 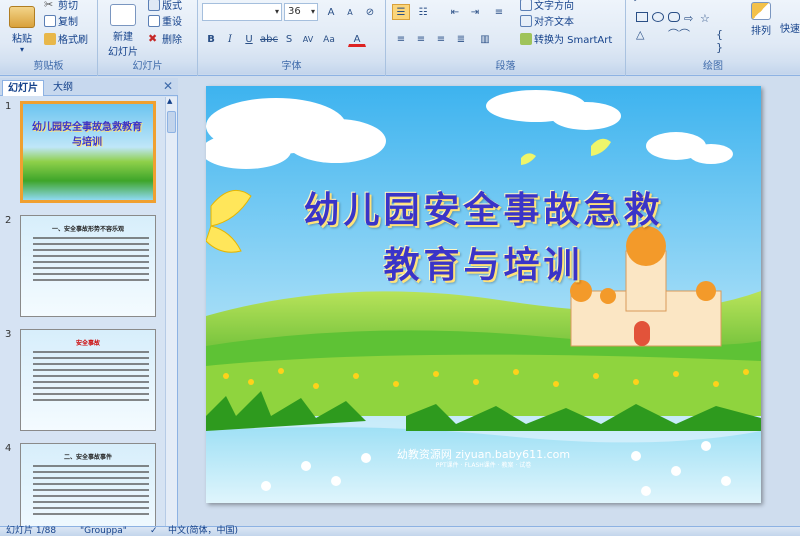 I want to click on slide-title-line2: 教育与培训, so click(x=483, y=262).